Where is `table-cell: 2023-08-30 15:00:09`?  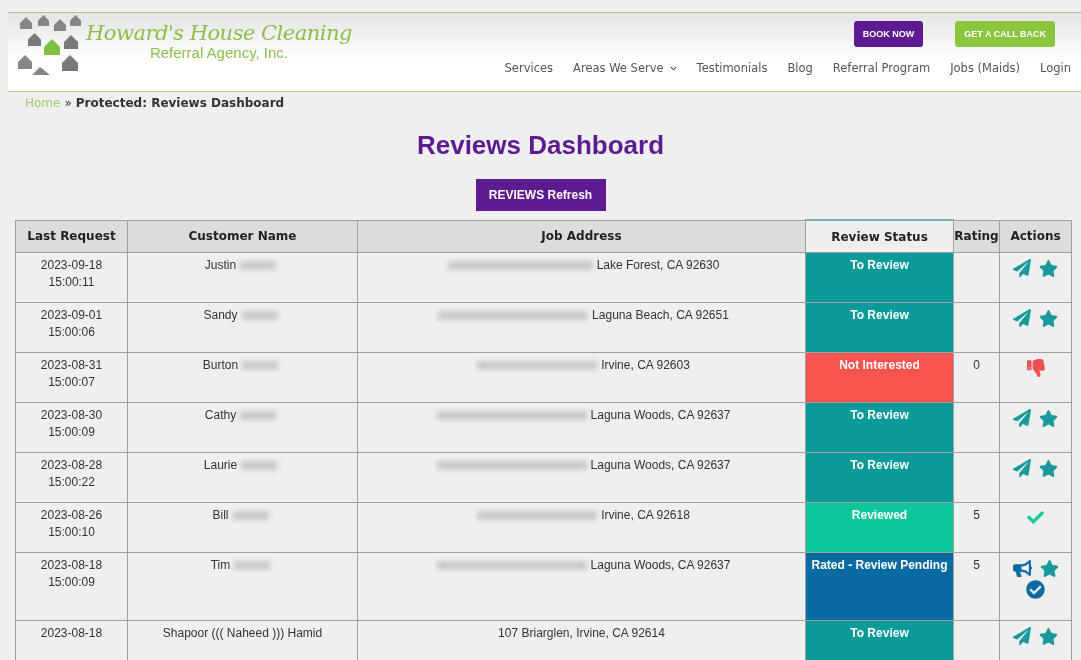
table-cell: 2023-08-30 15:00:09 is located at coordinates (71, 427).